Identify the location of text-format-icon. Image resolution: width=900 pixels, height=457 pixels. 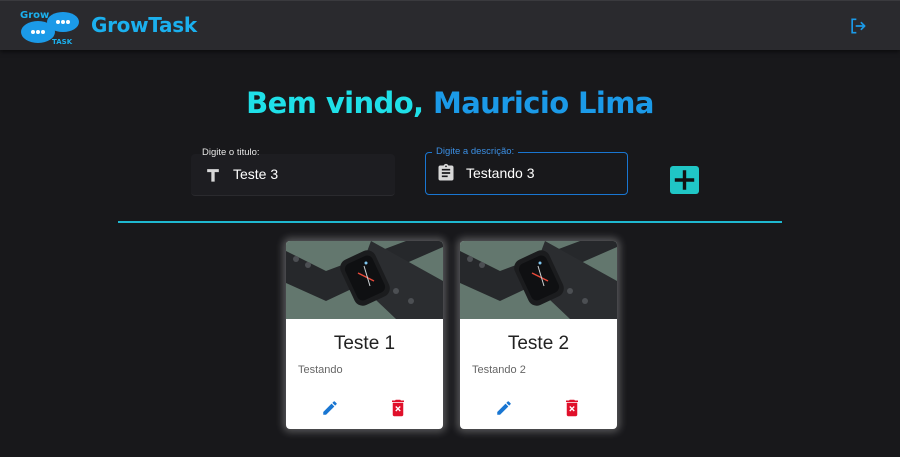
(213, 175).